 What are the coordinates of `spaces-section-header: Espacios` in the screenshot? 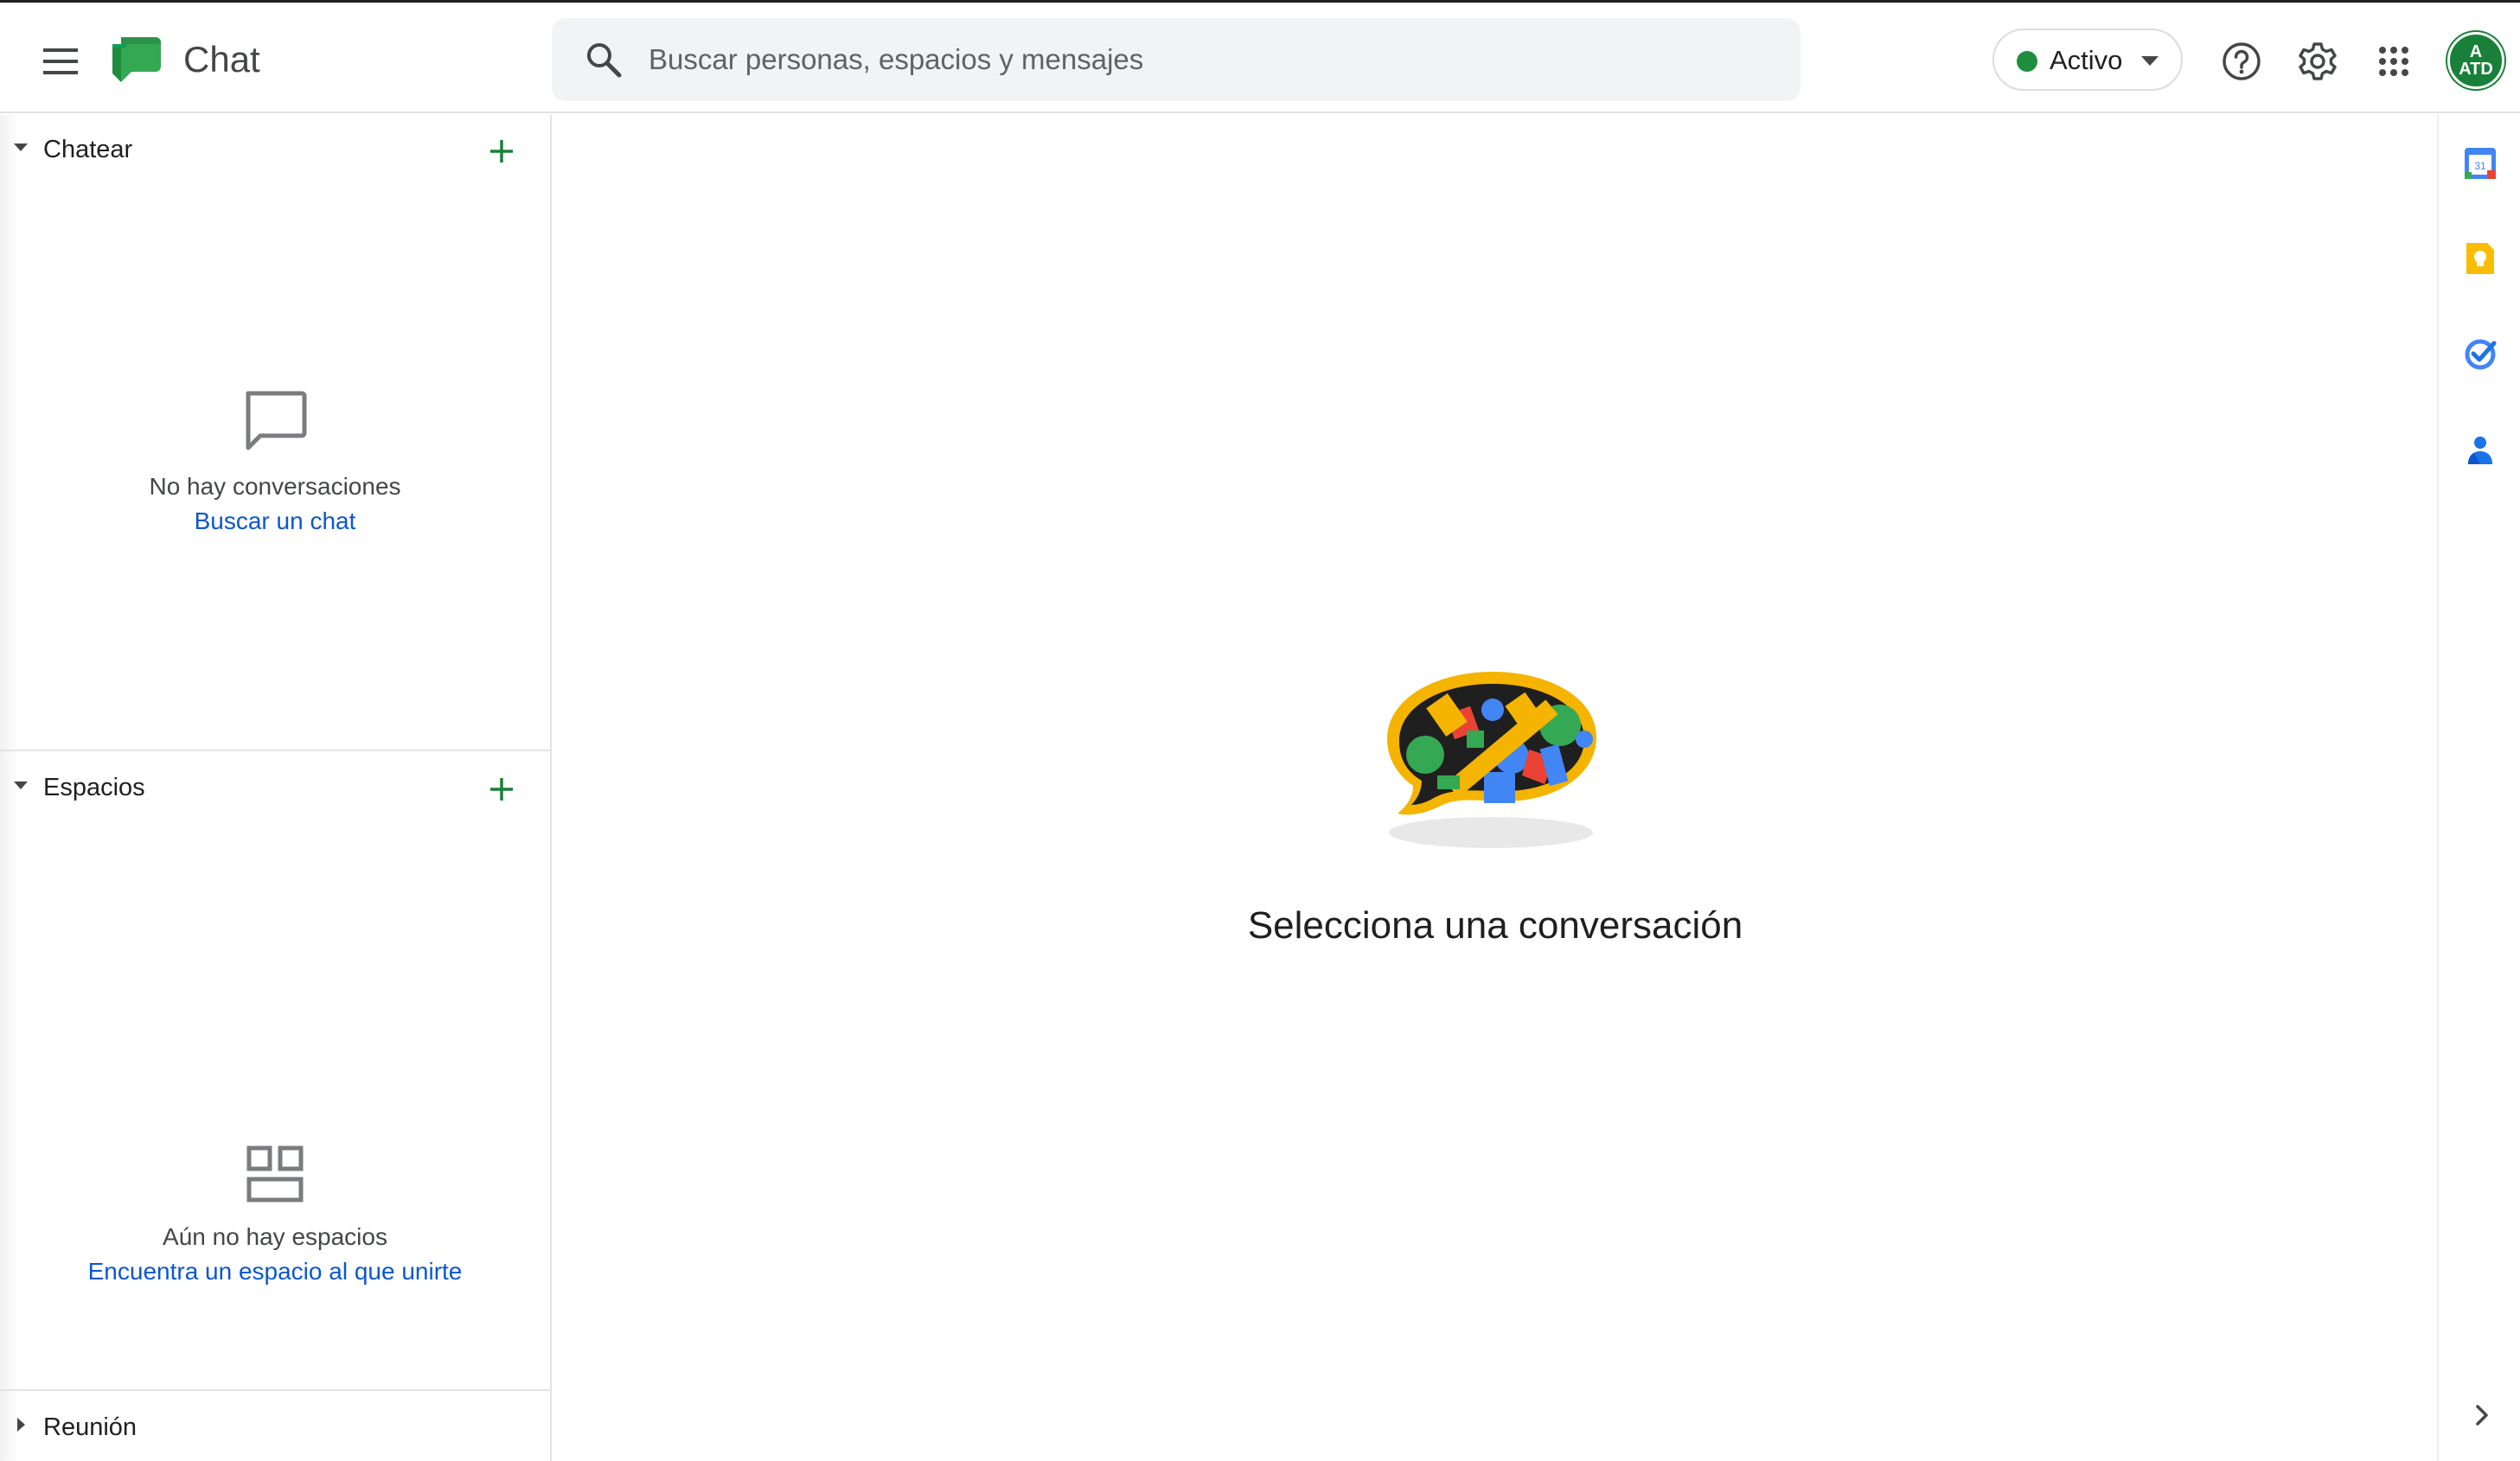 It's located at (275, 787).